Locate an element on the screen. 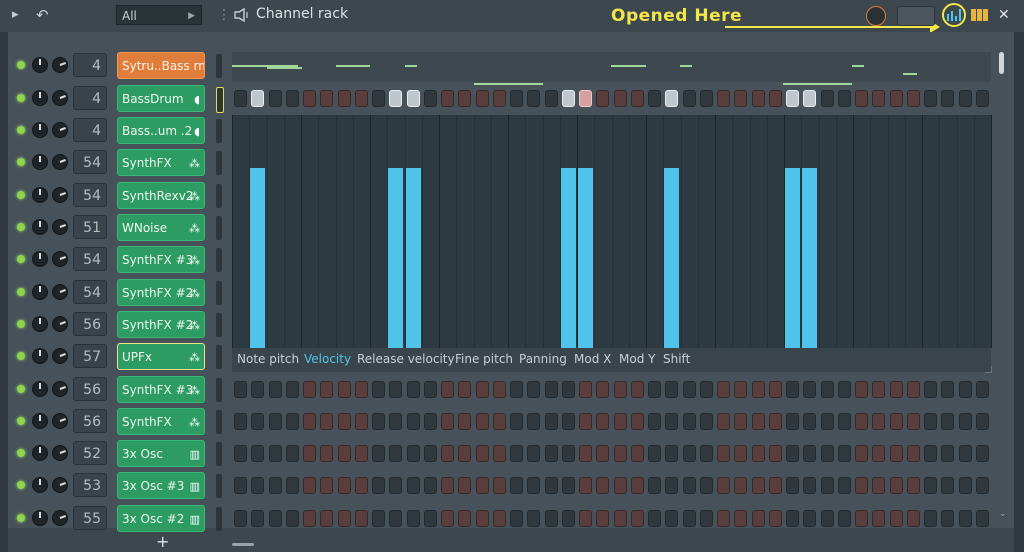 This screenshot has width=1024, height=552. mixer-track-number: 54 is located at coordinates (90, 195).